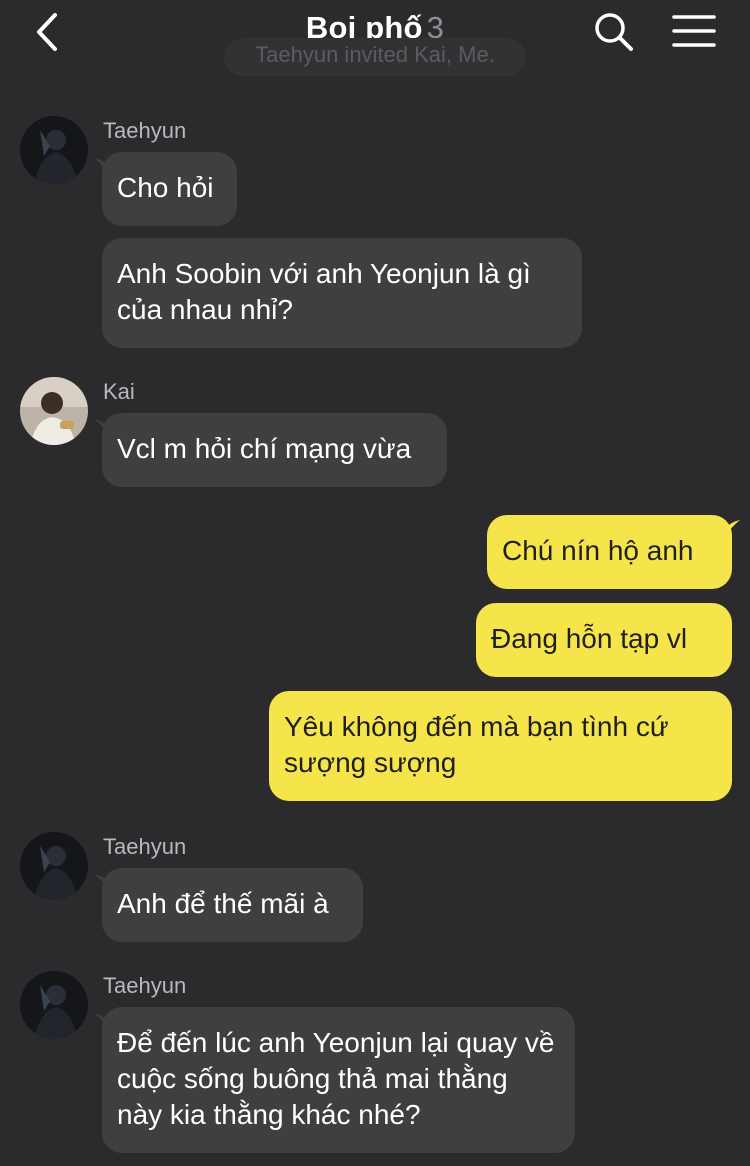 This screenshot has height=1166, width=750. I want to click on system-message: Taehyun invited Kai, Me., so click(375, 57).